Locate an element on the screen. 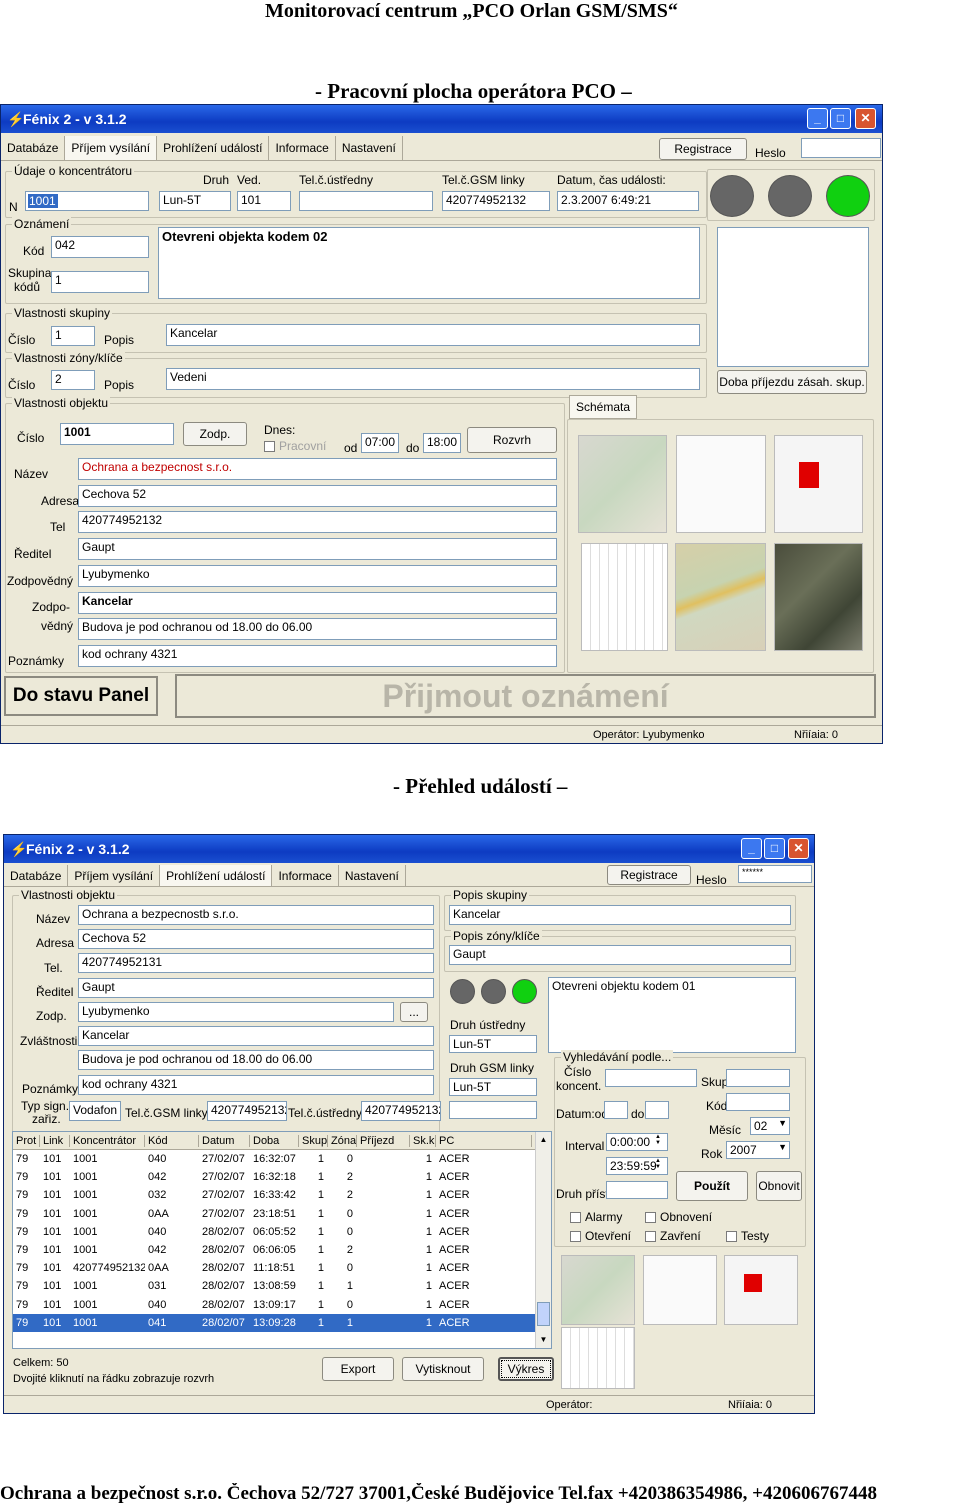  registrace-button: Registrace is located at coordinates (703, 149).